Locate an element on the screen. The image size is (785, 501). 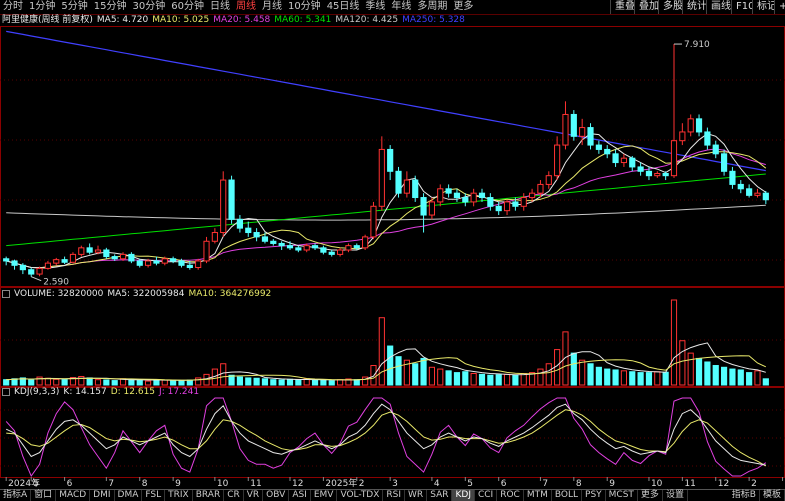
low-pointer is located at coordinates (36, 279).